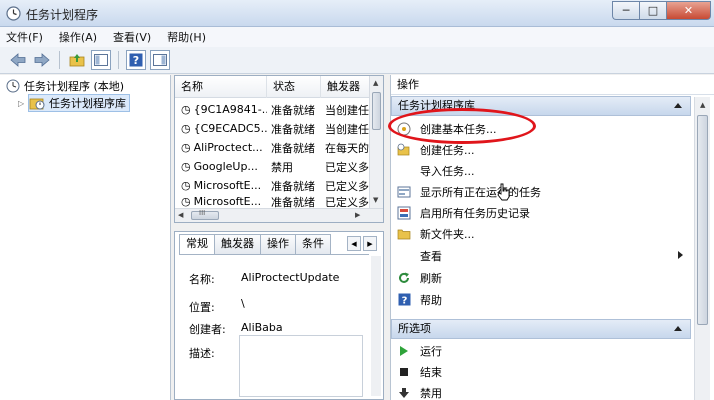 The height and width of the screenshot is (400, 714). I want to click on tree-expander: ▷, so click(21, 103).